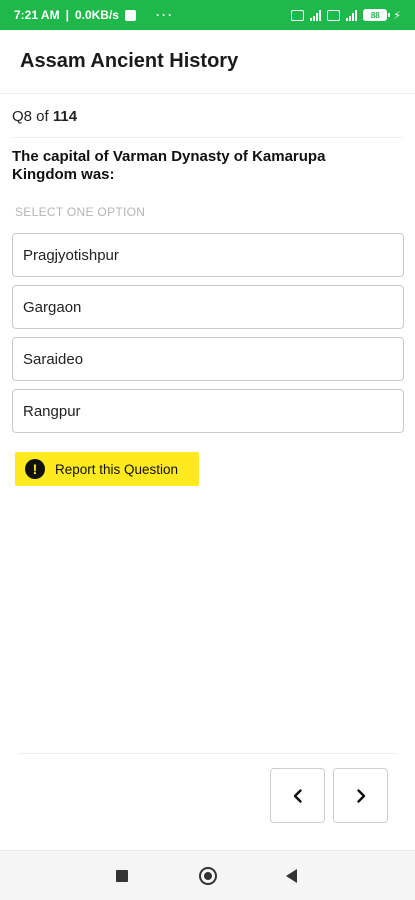 The height and width of the screenshot is (900, 415). I want to click on status-overflow-icon: ···, so click(164, 15).